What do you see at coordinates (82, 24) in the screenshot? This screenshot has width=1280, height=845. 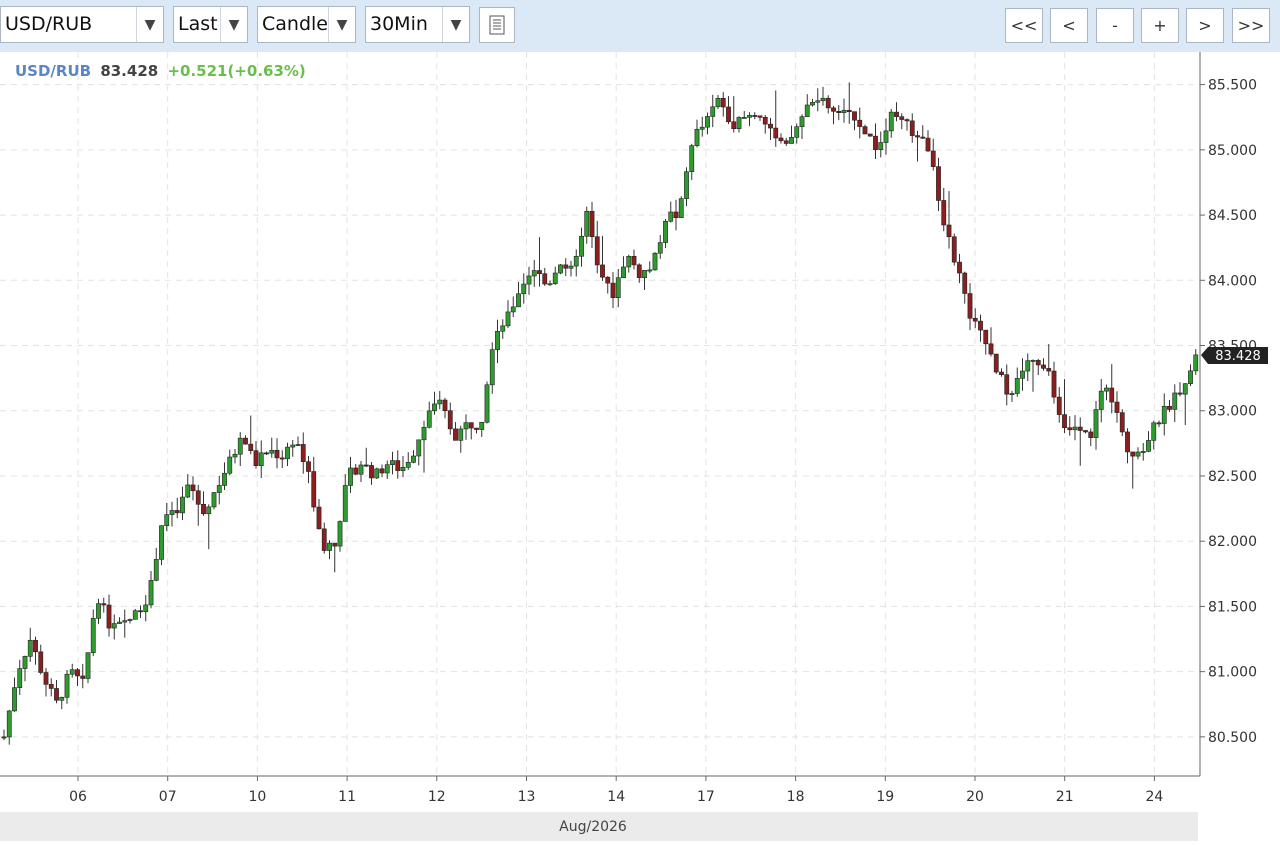 I see `symbol-dropdown: USD/RUB ▼` at bounding box center [82, 24].